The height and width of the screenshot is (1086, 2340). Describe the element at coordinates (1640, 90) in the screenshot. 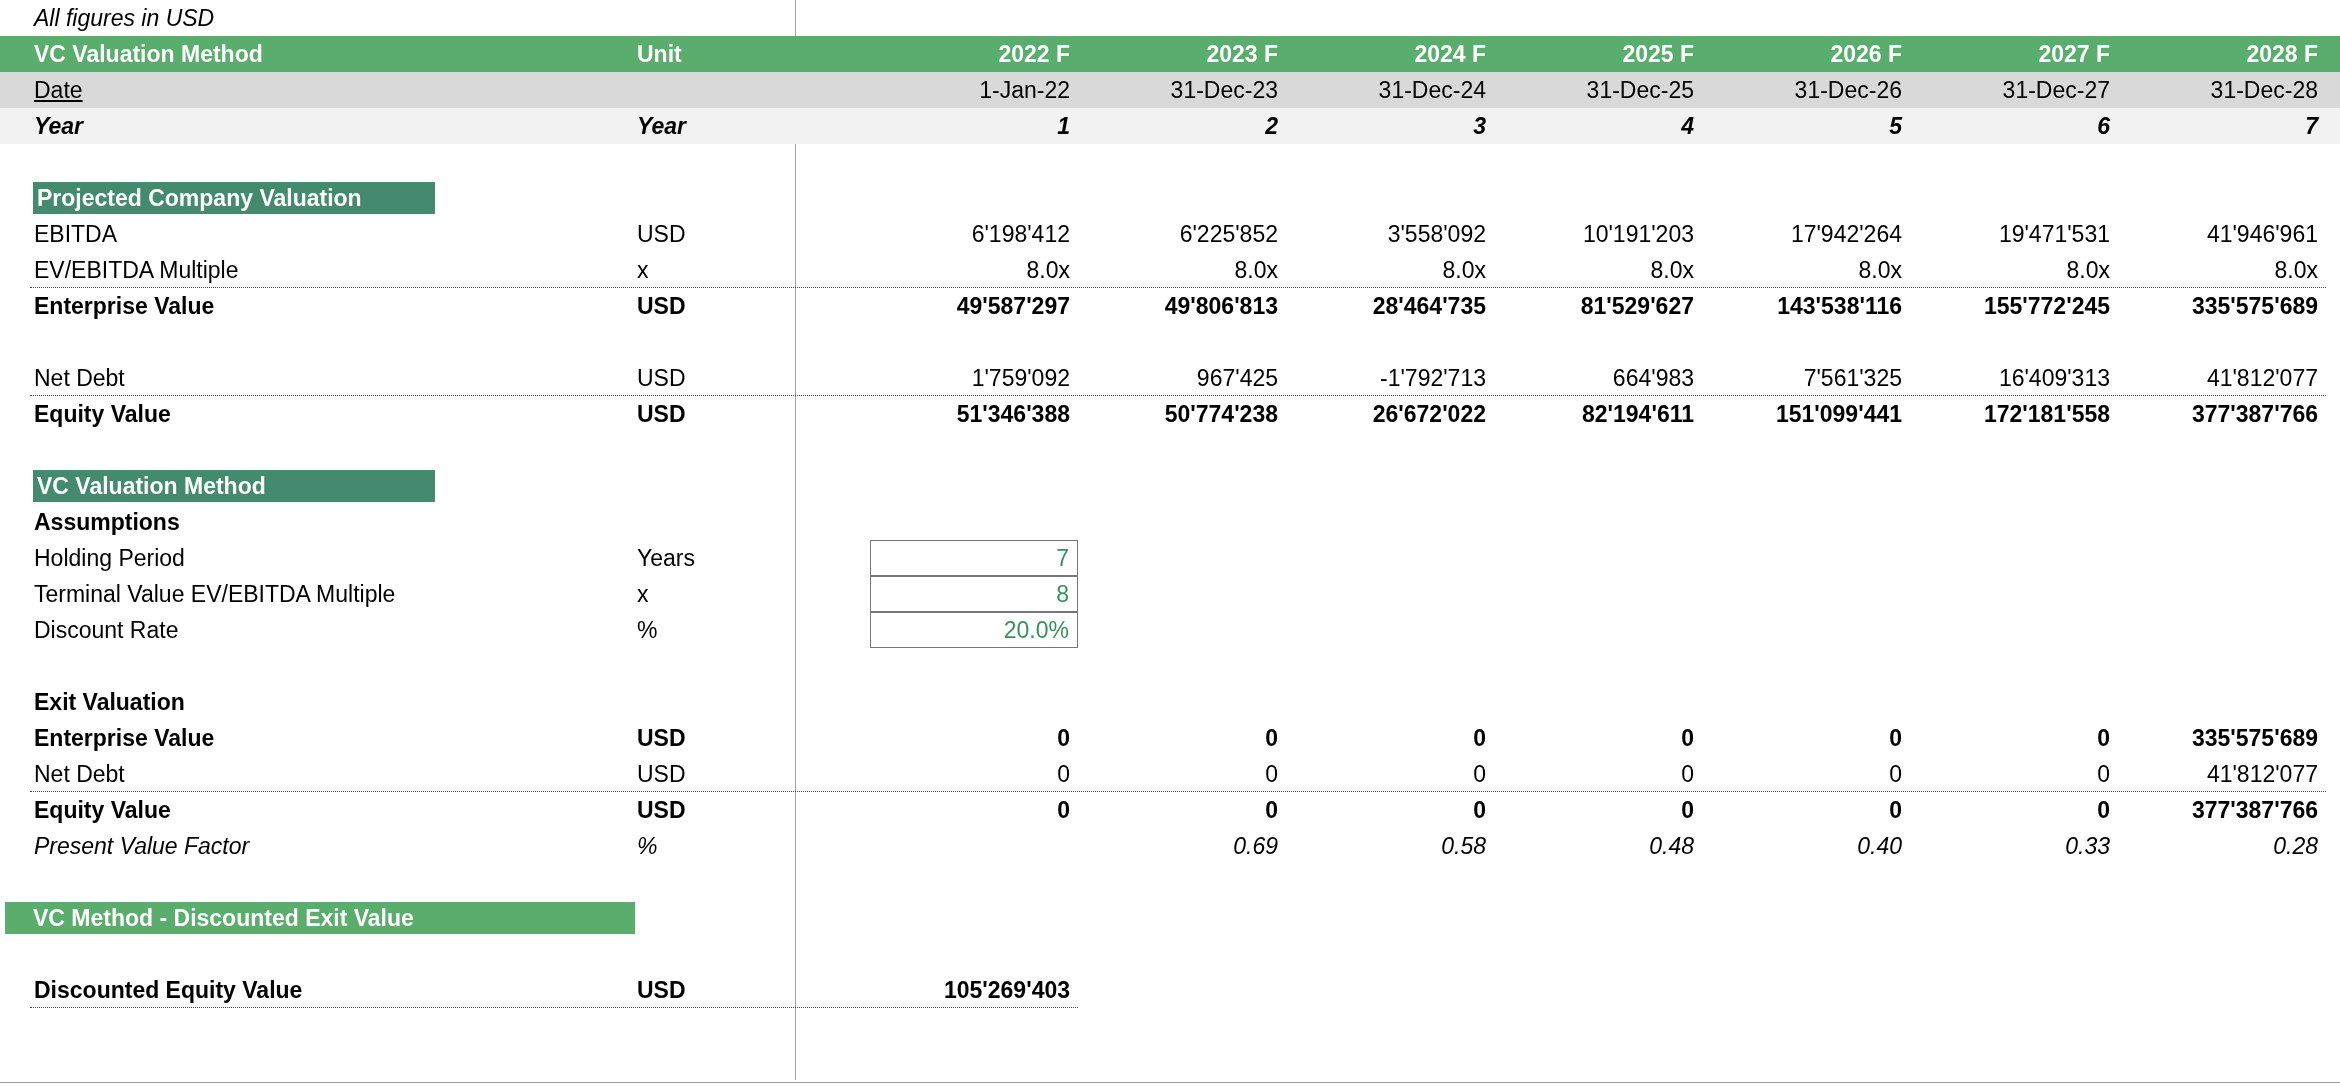

I see `table-cell-text: 31-Dec-25` at that location.